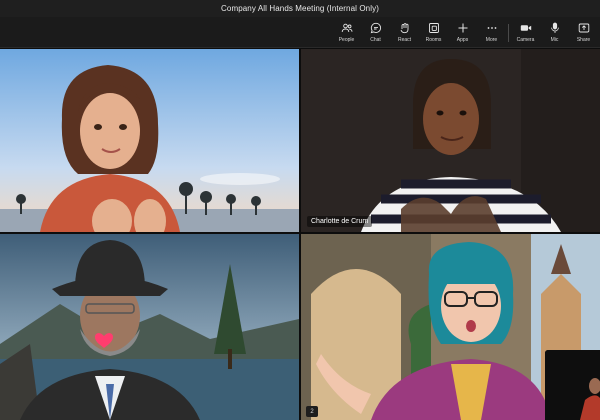 The width and height of the screenshot is (600, 420). Describe the element at coordinates (462, 28) in the screenshot. I see `plus-icon` at that location.